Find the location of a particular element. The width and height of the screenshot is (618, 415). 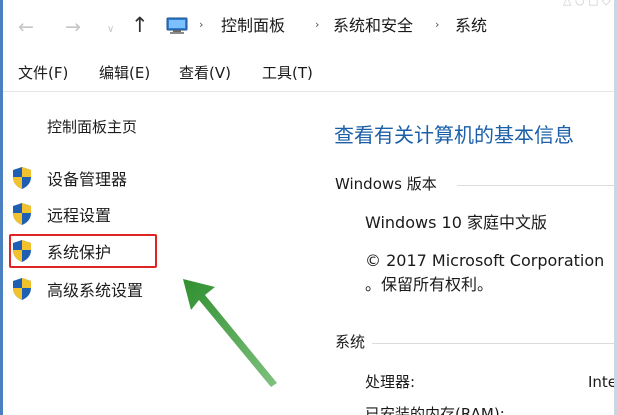

control-panel-home-link: 控制面板主页 is located at coordinates (92, 126).